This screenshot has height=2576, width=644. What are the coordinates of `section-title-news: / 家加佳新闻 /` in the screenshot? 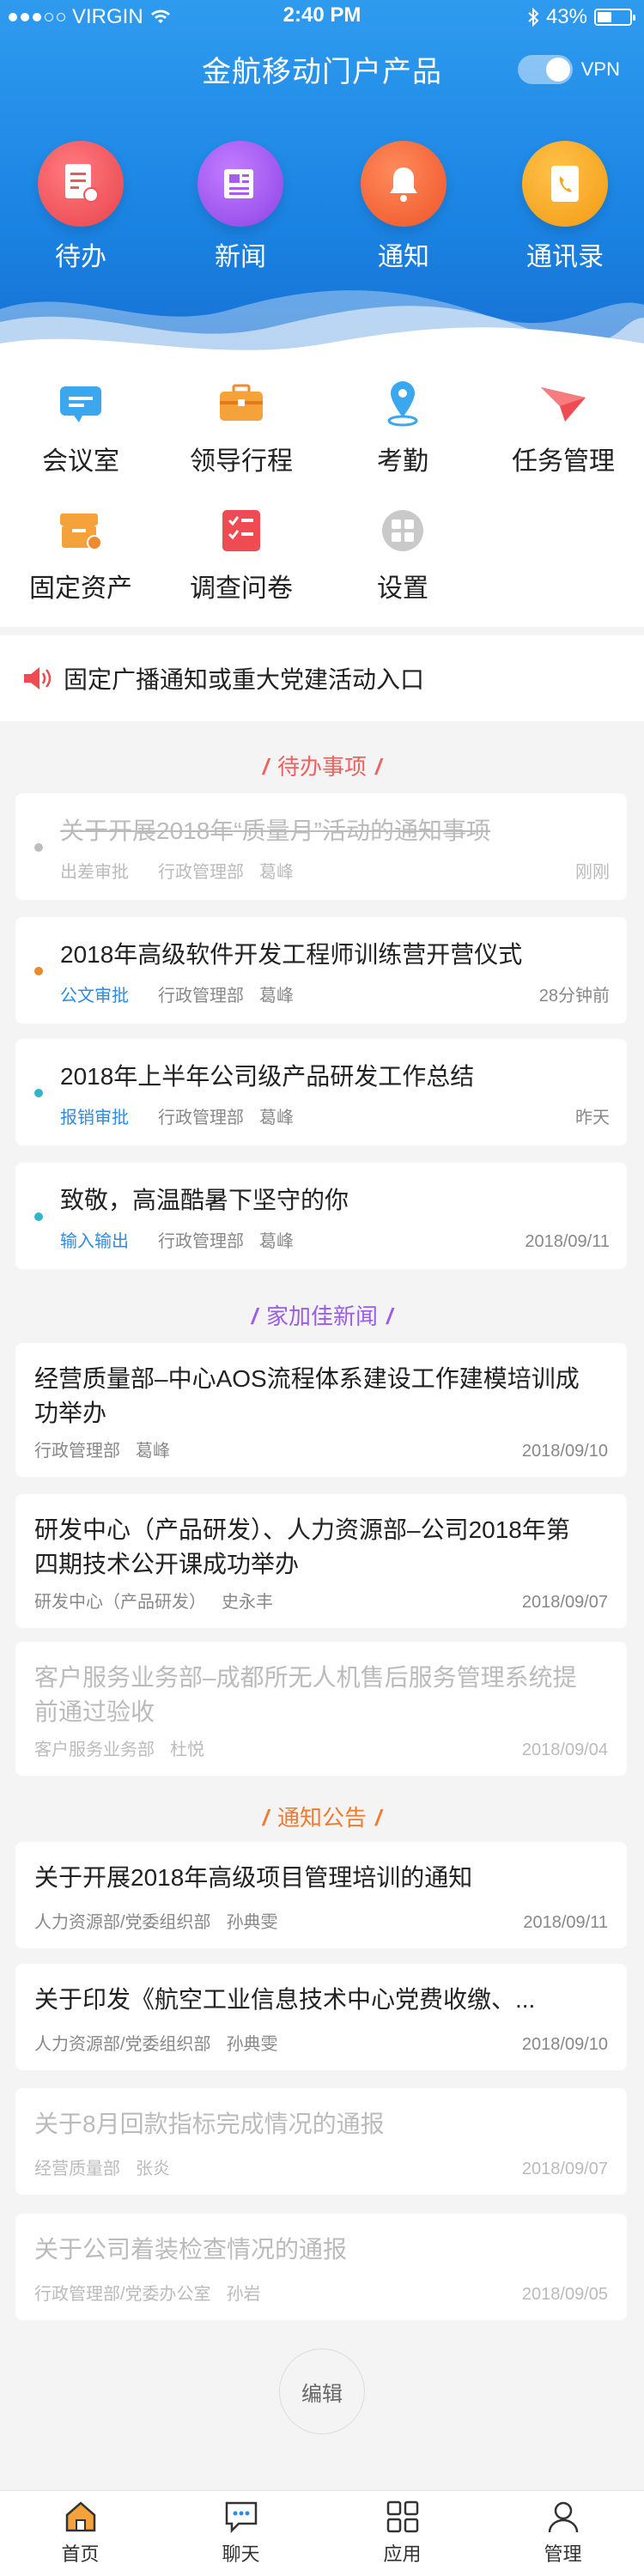 It's located at (322, 1316).